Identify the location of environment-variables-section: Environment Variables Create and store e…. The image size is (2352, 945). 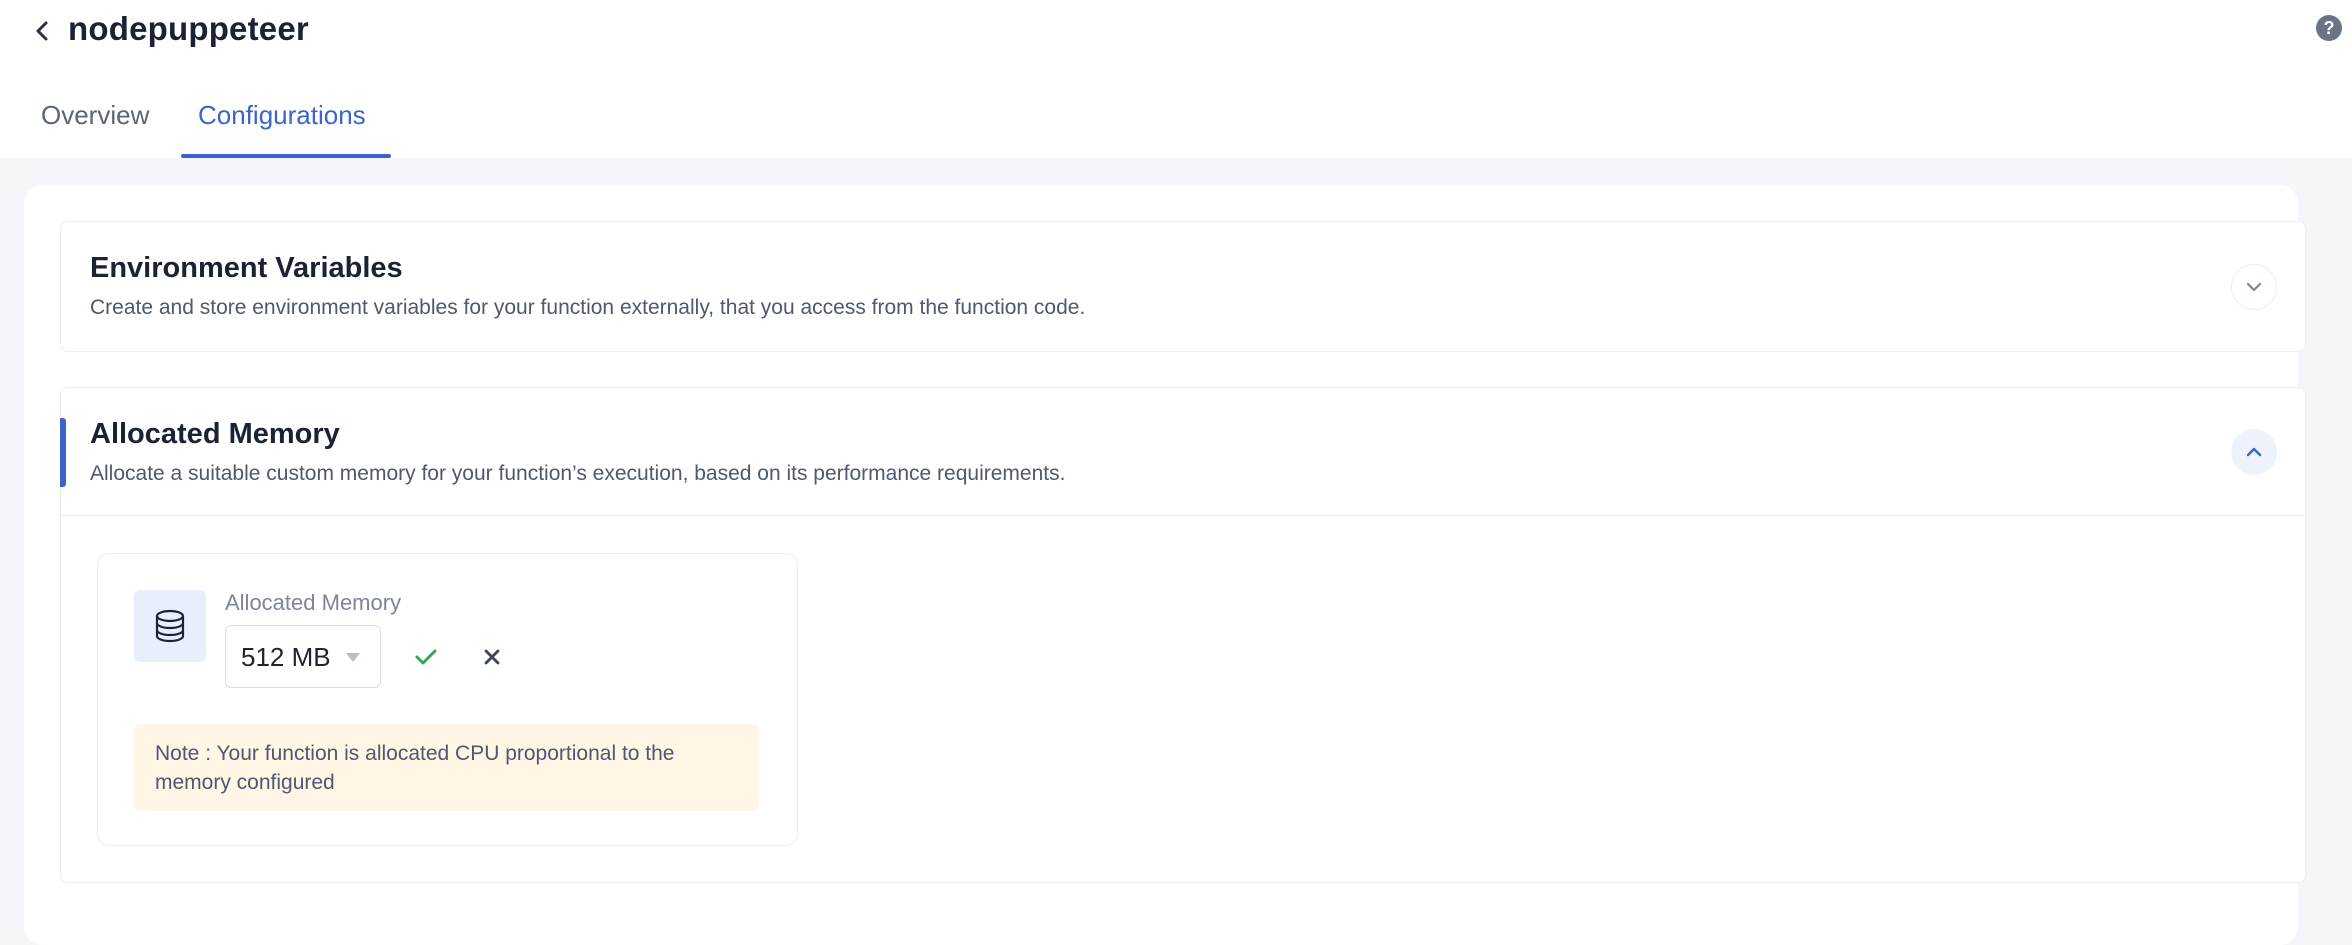
(1183, 286).